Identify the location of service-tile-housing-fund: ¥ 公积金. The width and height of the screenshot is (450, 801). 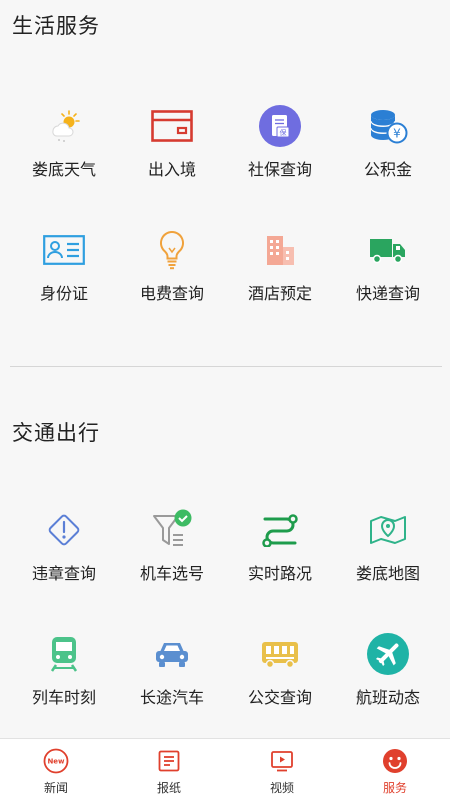
(388, 145).